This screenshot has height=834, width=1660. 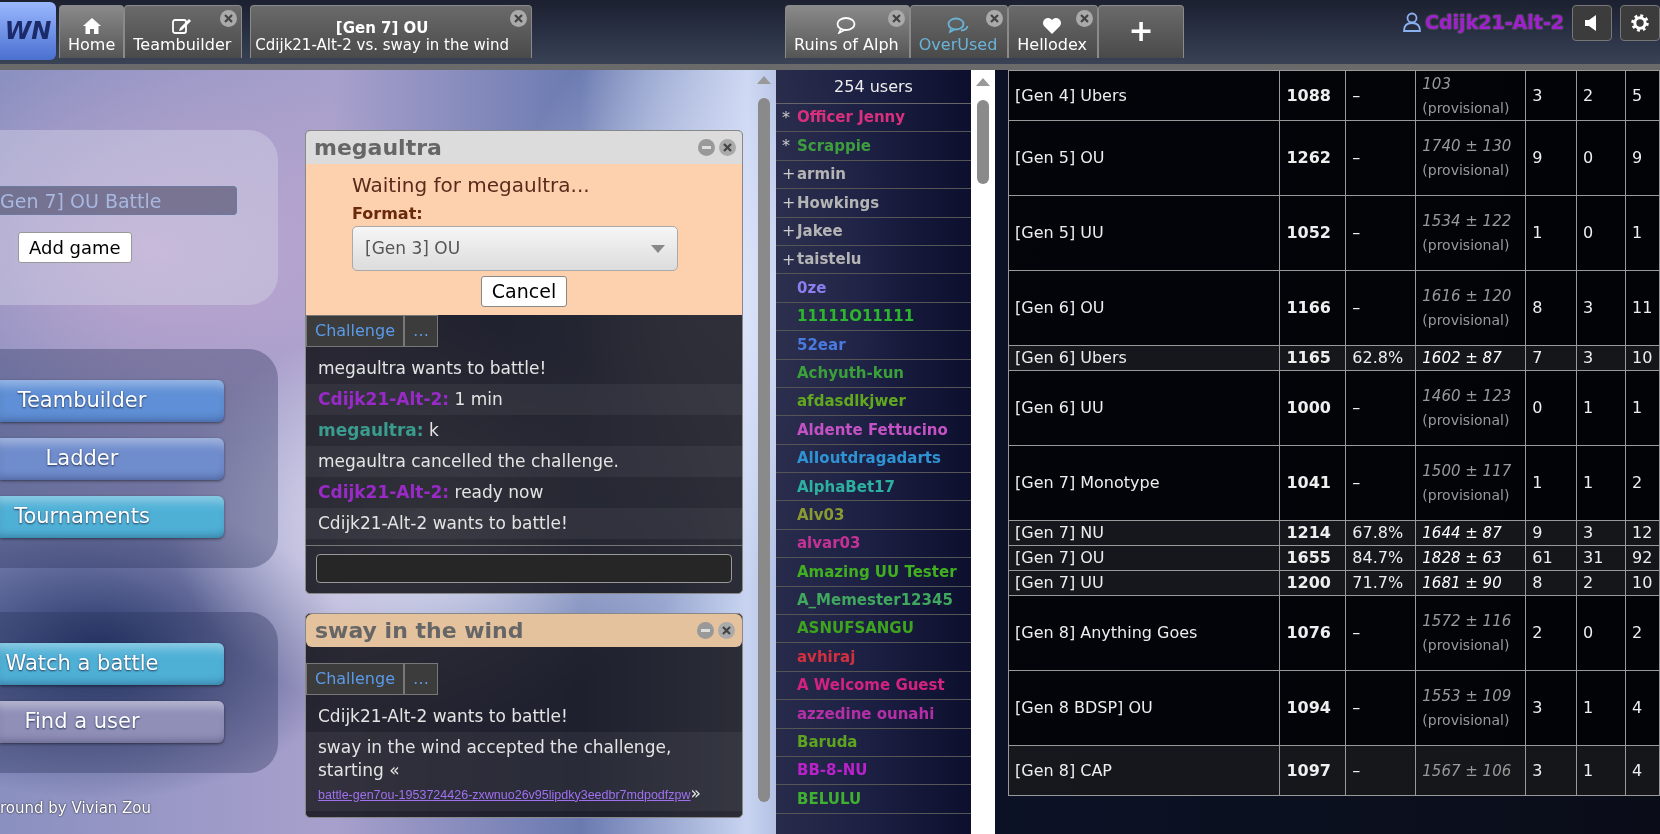 What do you see at coordinates (855, 628) in the screenshot?
I see `user-name: ASNUFSANGU` at bounding box center [855, 628].